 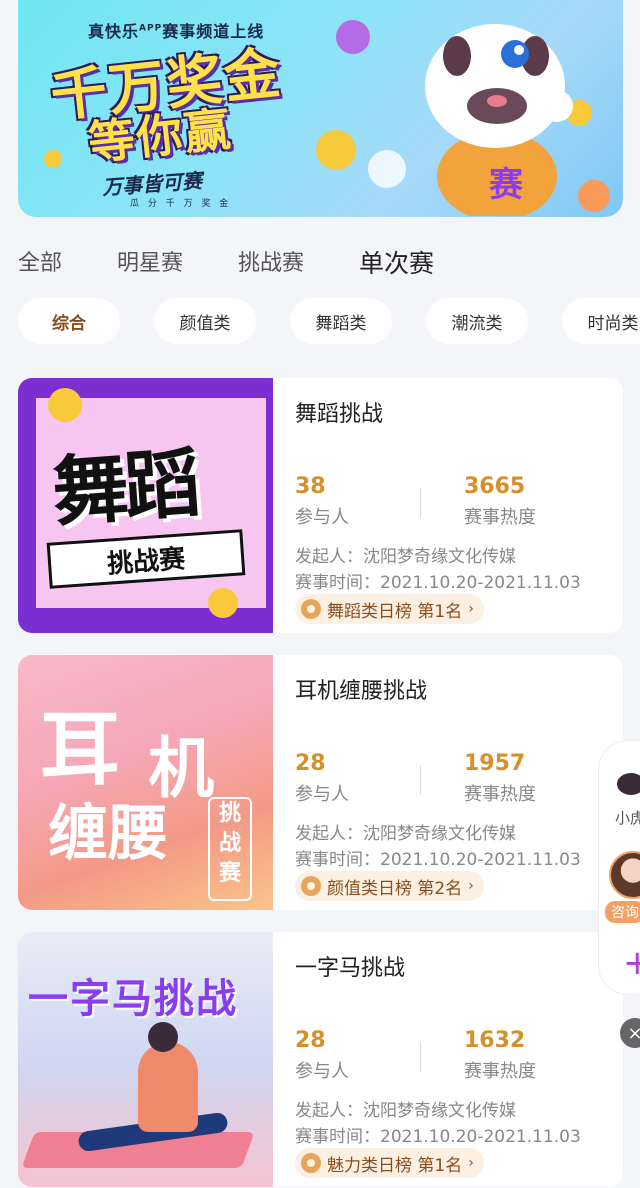 I want to click on filter-chips: 综合 颜值类 舞蹈类 潮流类 时尚类, so click(x=329, y=322).